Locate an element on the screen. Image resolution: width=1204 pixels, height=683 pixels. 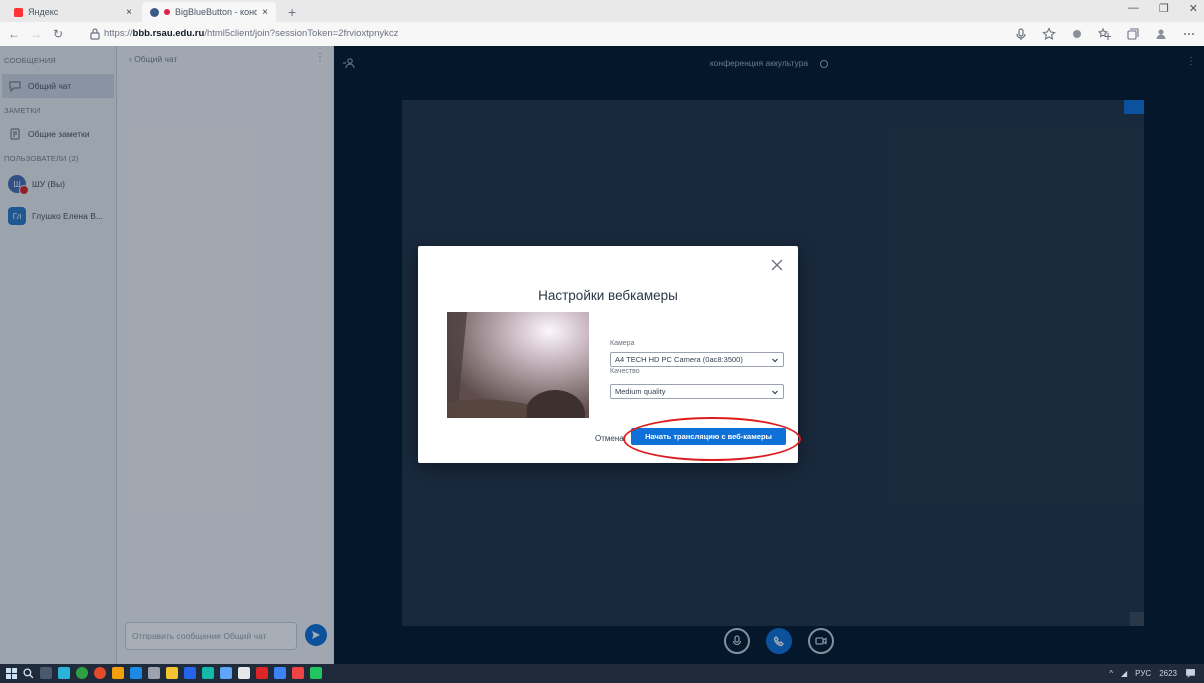
favorites-icon is located at coordinates (1105, 34).